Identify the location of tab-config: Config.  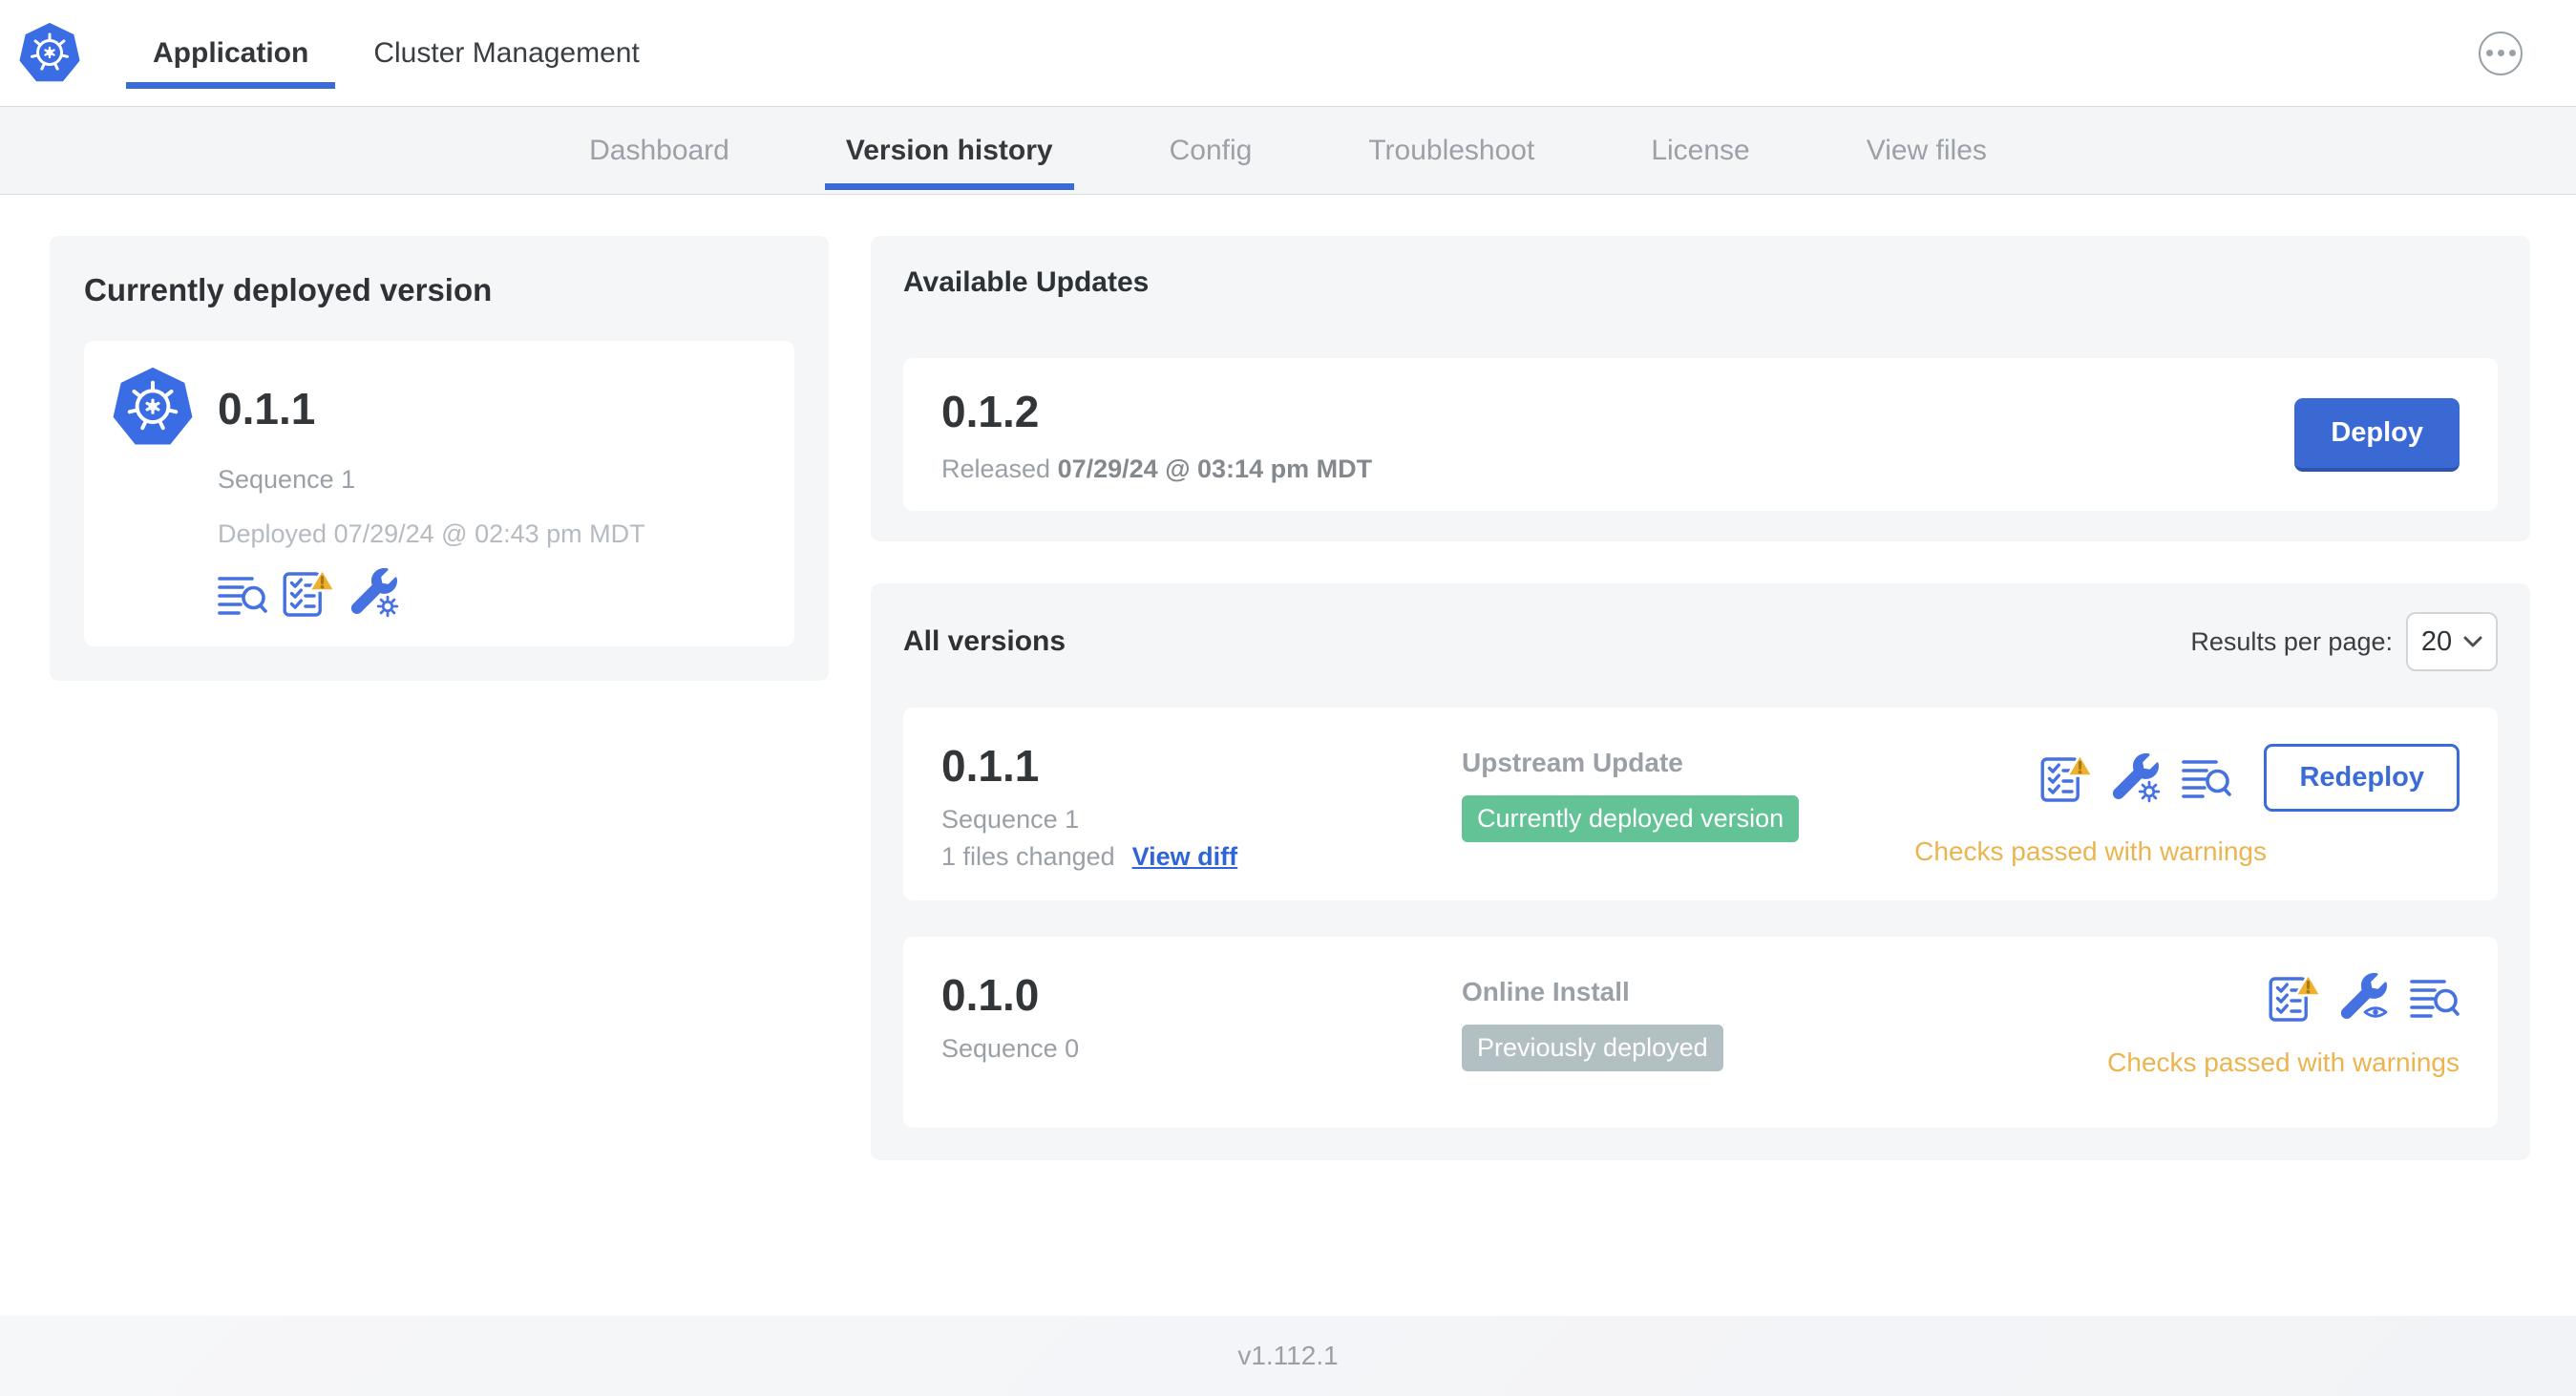
(1211, 150).